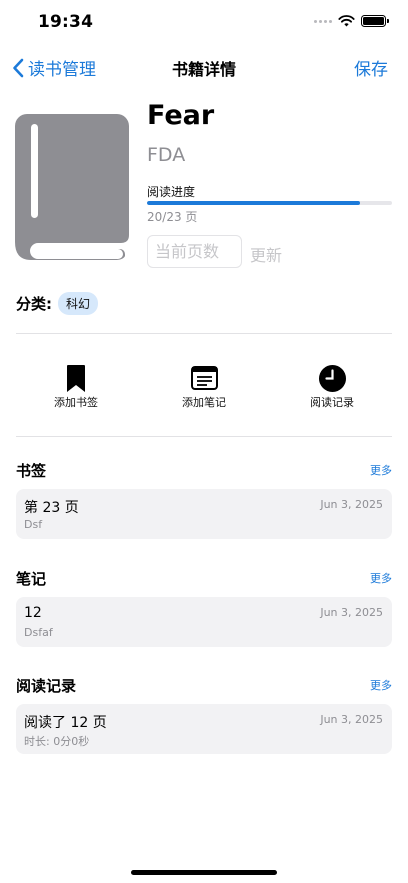 This screenshot has width=408, height=883. I want to click on note-icon, so click(204, 378).